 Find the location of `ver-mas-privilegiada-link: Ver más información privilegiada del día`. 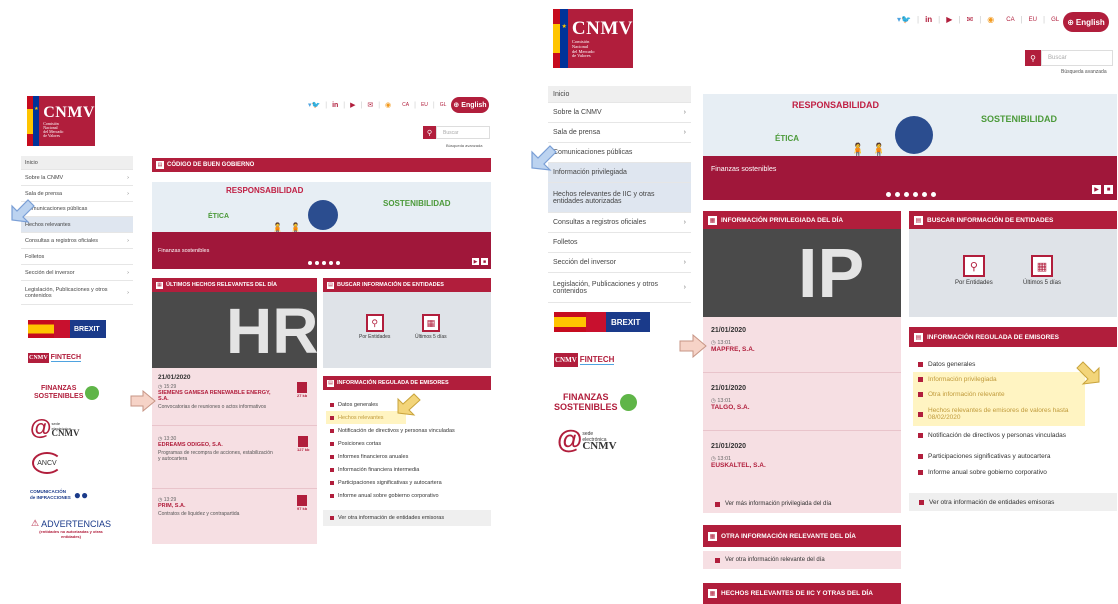

ver-mas-privilegiada-link: Ver más información privilegiada del día is located at coordinates (802, 504).